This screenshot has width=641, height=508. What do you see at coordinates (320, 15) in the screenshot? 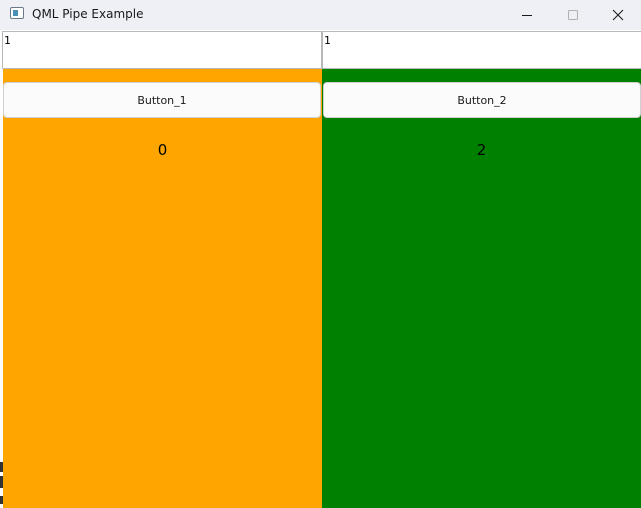
I see `title-bar: QML Pipe Example` at bounding box center [320, 15].